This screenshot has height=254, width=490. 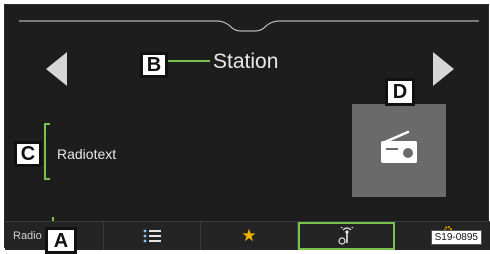 I want to click on menu-item-radio-label: Radio, so click(x=27, y=236).